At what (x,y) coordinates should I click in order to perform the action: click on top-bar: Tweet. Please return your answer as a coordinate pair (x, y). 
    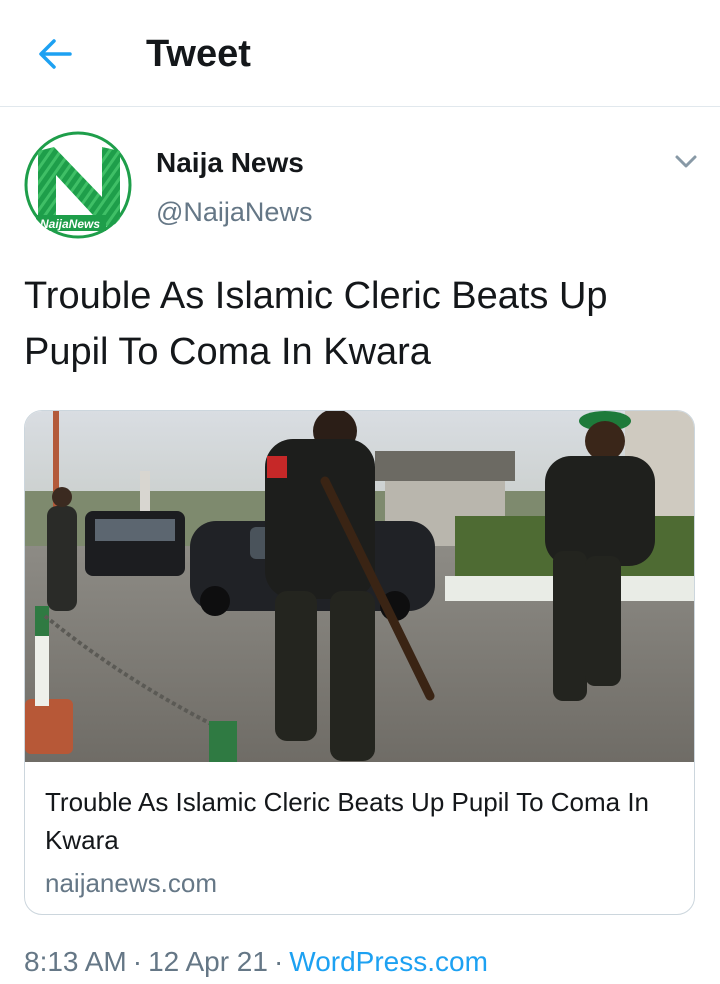
    Looking at the image, I should click on (360, 53).